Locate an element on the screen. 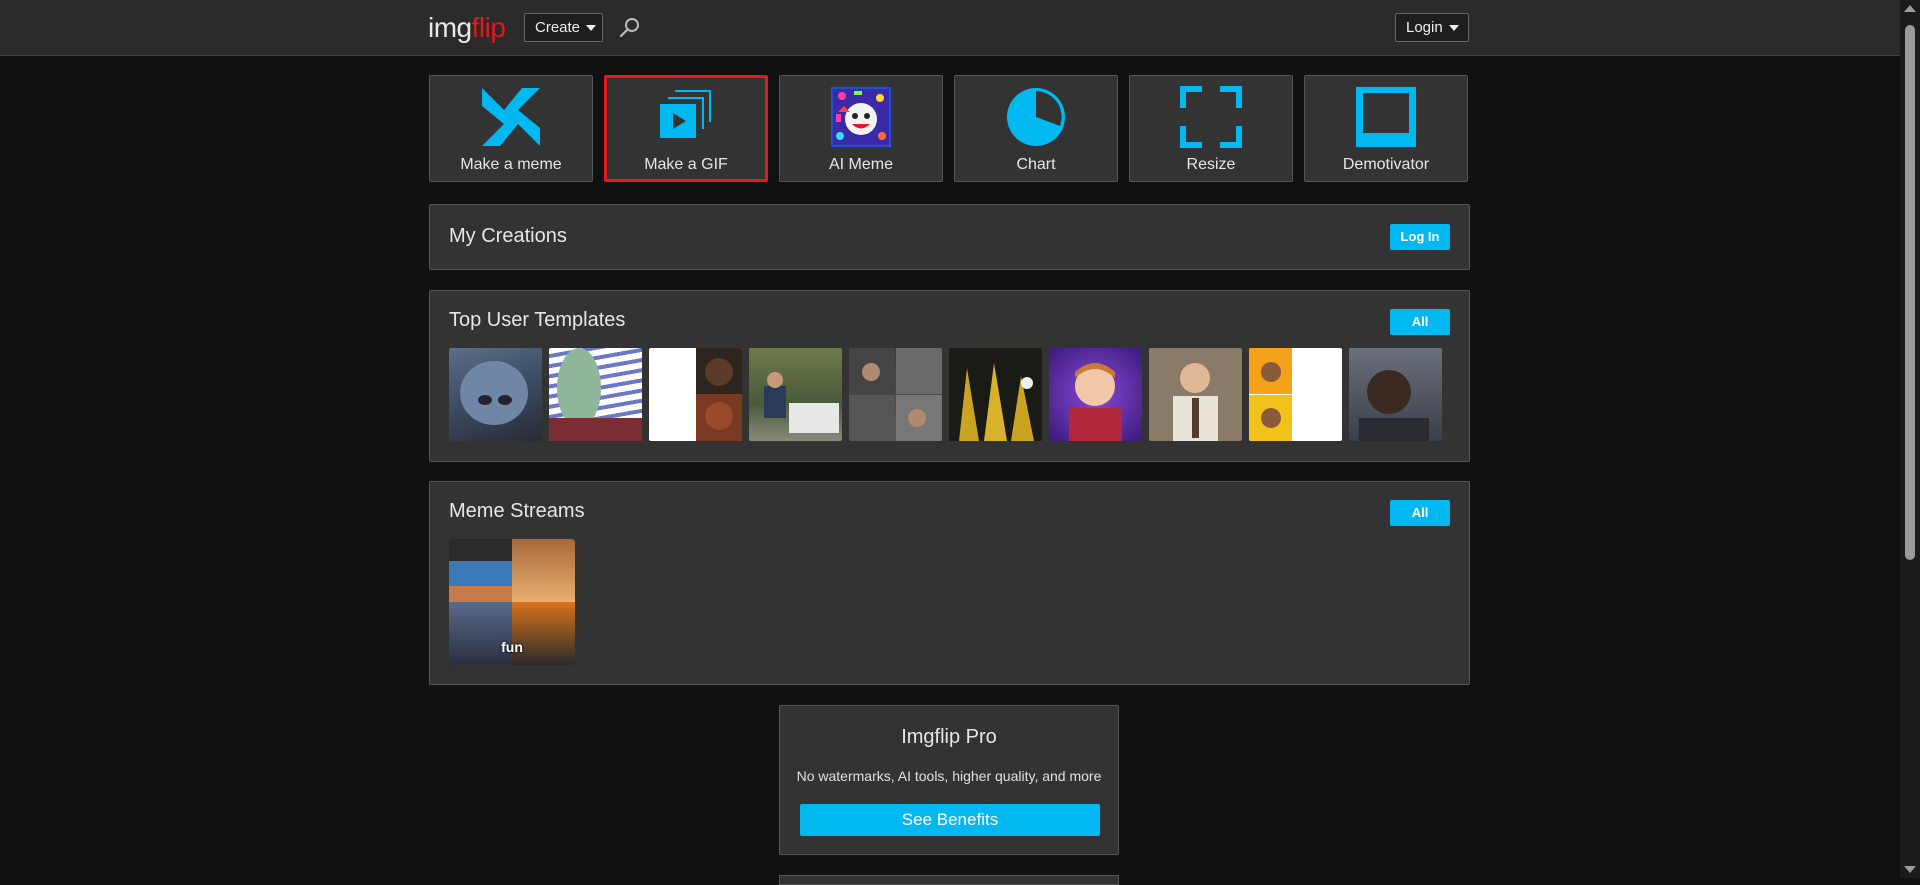  stream-thumbnail: fun is located at coordinates (512, 602).